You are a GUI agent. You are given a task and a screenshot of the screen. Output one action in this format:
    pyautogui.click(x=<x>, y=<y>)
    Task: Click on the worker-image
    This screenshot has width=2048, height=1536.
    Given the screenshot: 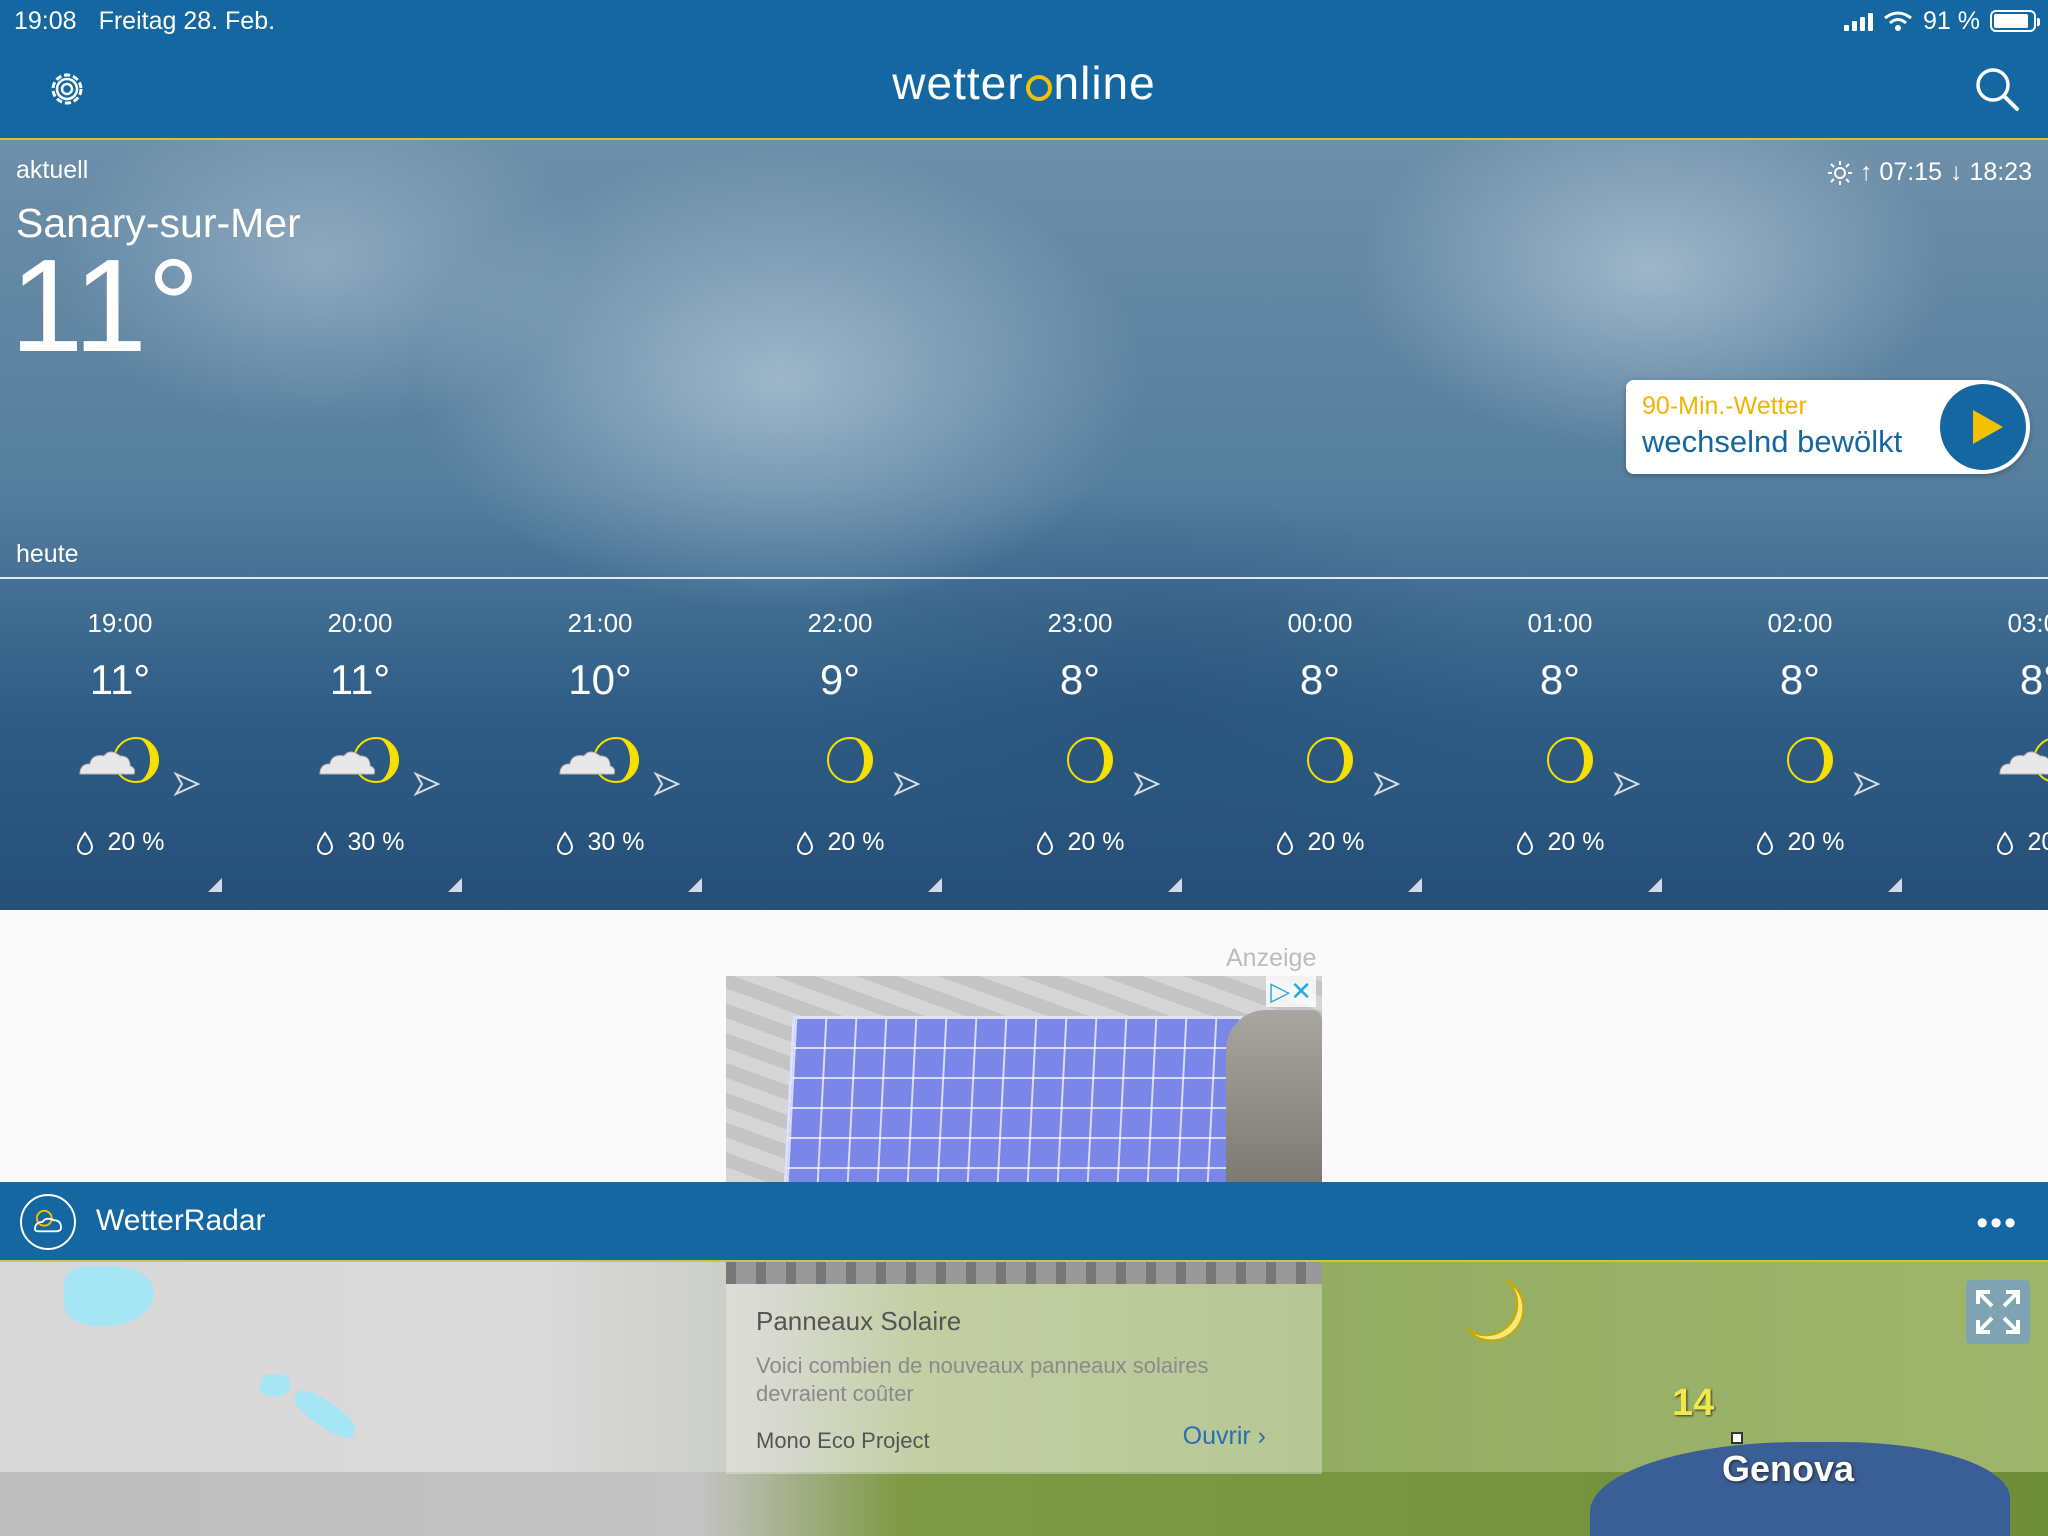 What is the action you would take?
    pyautogui.click(x=1274, y=1096)
    